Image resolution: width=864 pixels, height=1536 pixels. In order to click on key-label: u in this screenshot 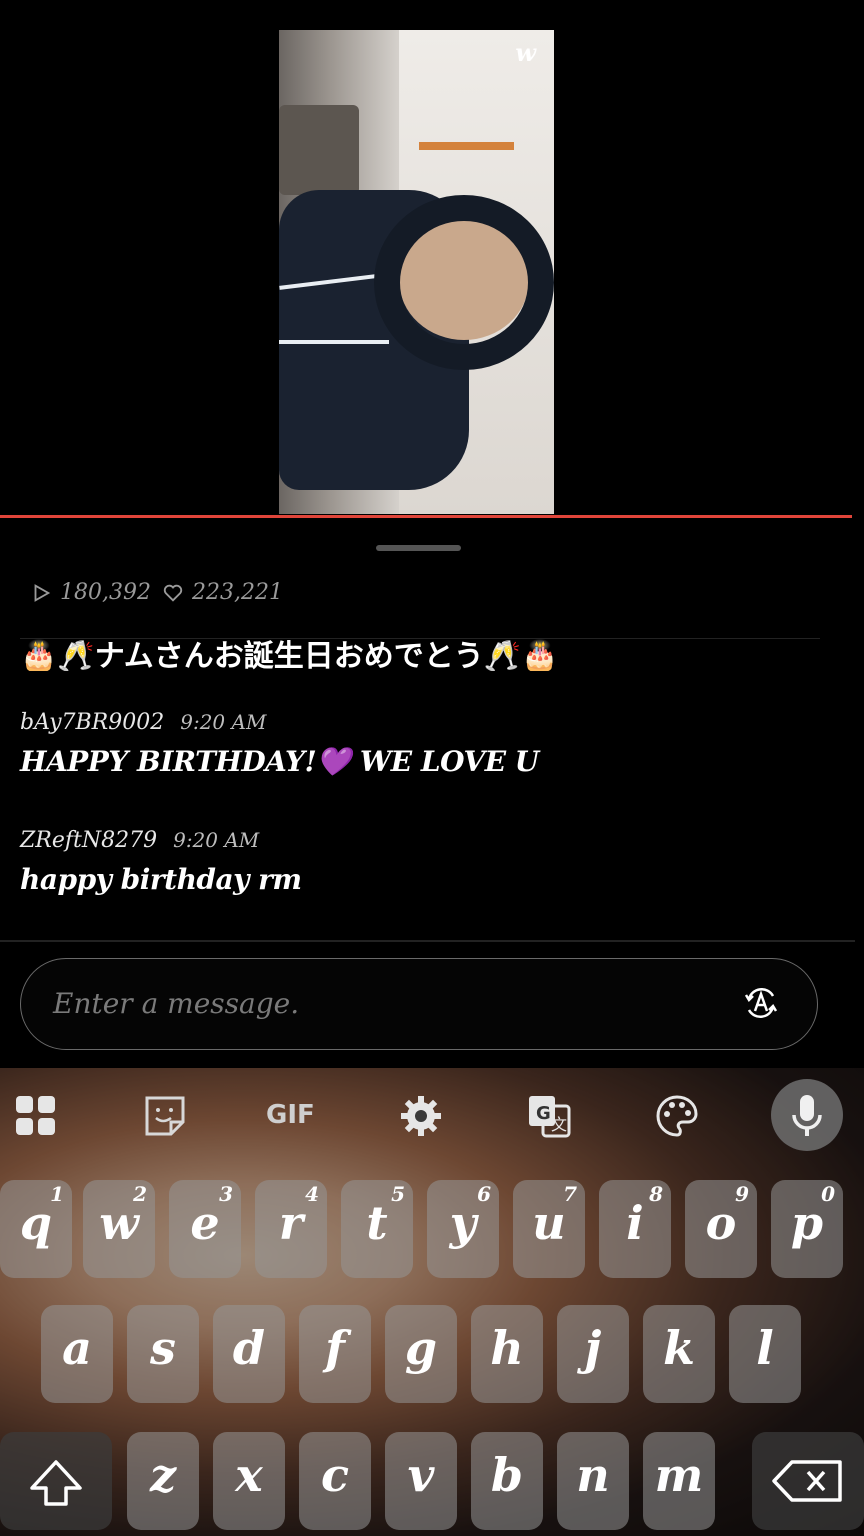, I will do `click(549, 1223)`.